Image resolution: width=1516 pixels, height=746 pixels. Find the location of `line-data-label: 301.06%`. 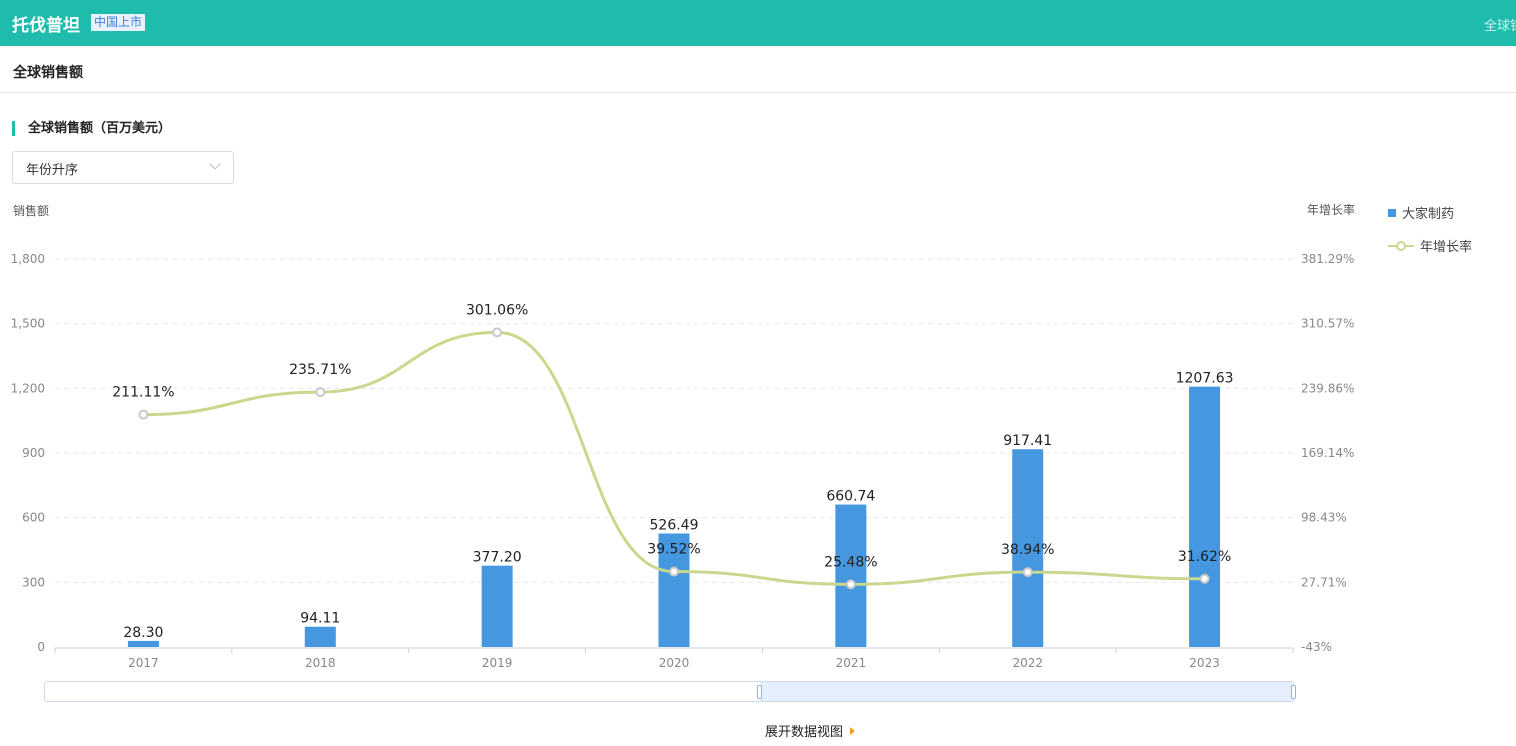

line-data-label: 301.06% is located at coordinates (497, 310).